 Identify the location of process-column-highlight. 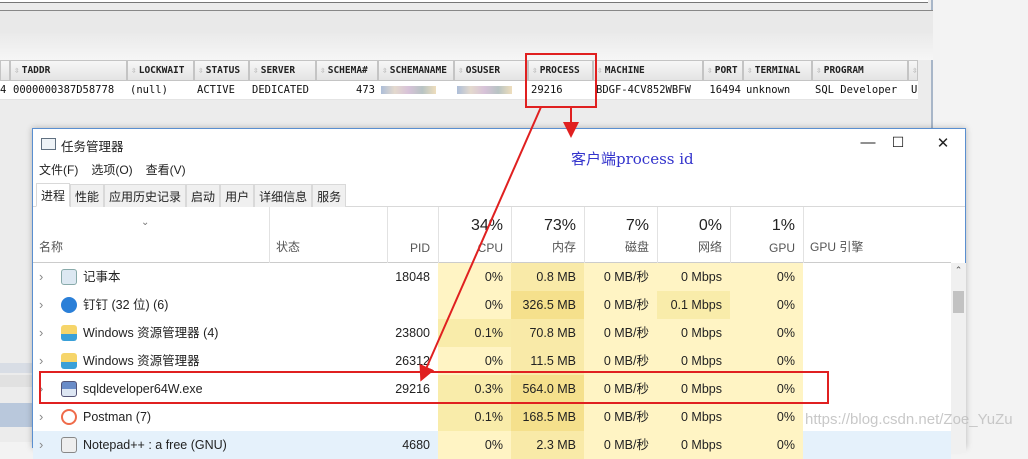
(561, 80).